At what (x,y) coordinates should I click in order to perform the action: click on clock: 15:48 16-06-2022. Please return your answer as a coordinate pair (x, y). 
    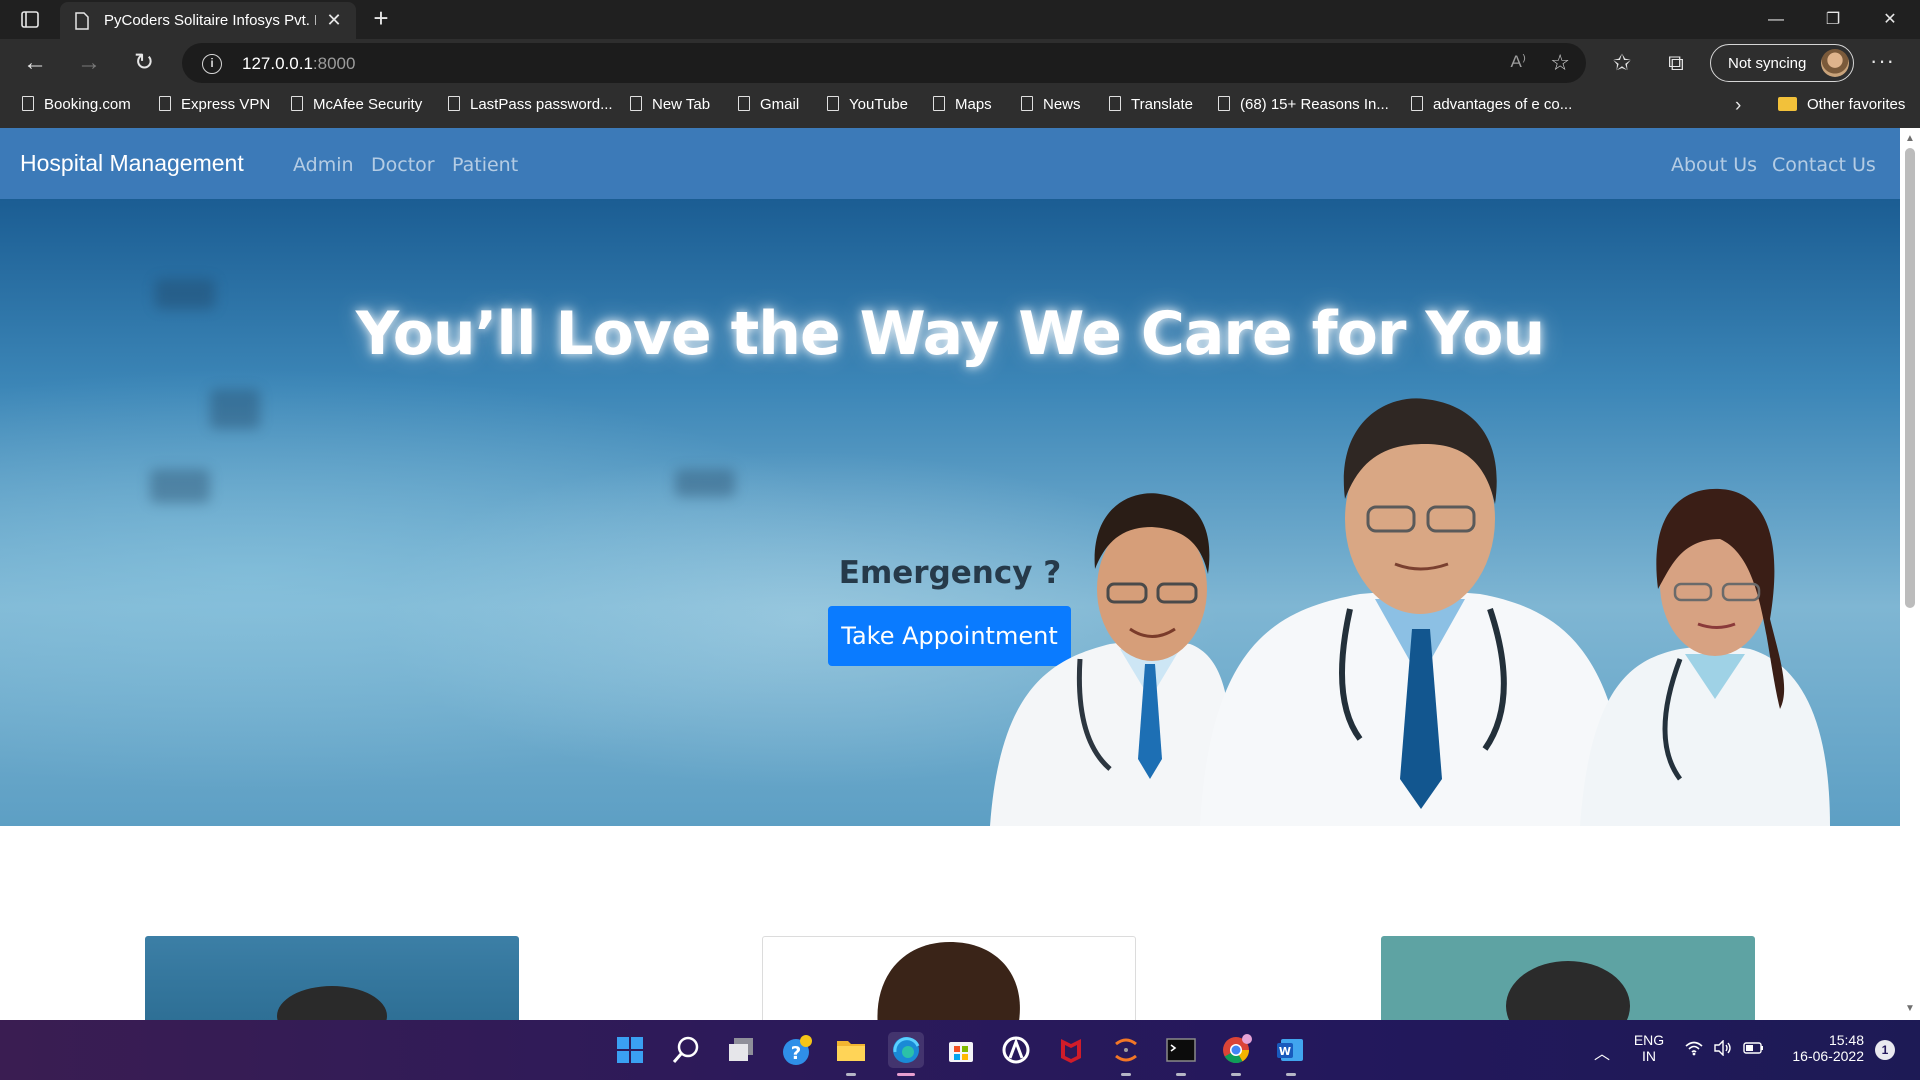
    Looking at the image, I should click on (1822, 1048).